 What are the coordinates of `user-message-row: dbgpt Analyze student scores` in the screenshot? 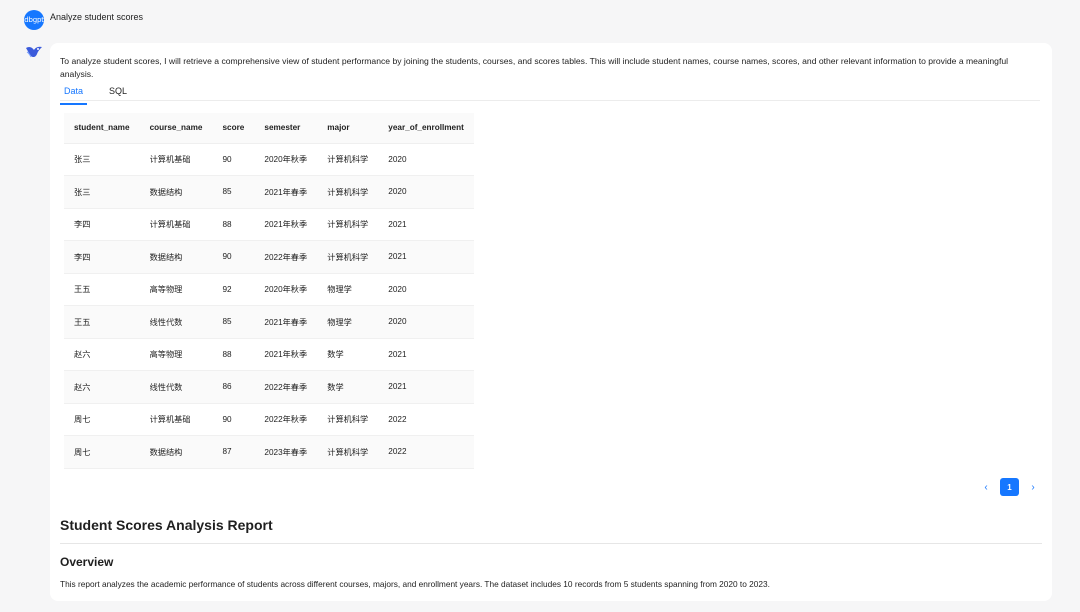 It's located at (83, 20).